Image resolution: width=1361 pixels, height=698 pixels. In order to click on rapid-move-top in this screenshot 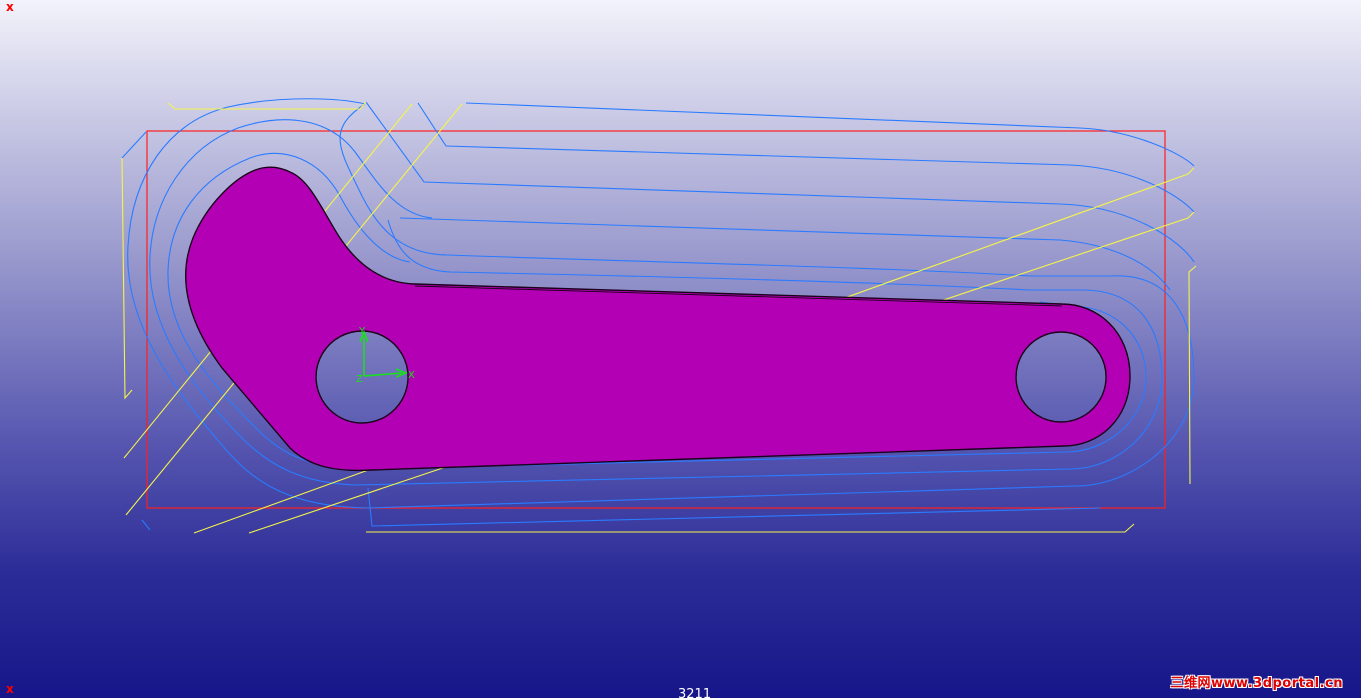, I will do `click(267, 105)`.